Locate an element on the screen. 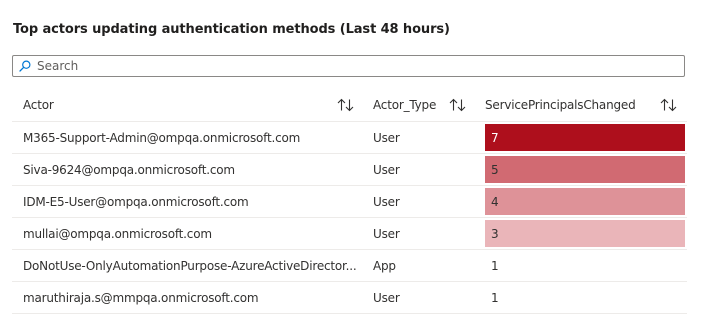 Image resolution: width=702 pixels, height=330 pixels. actor-cell: Siva-9624@ompqa.onmicrosoft.com is located at coordinates (129, 170).